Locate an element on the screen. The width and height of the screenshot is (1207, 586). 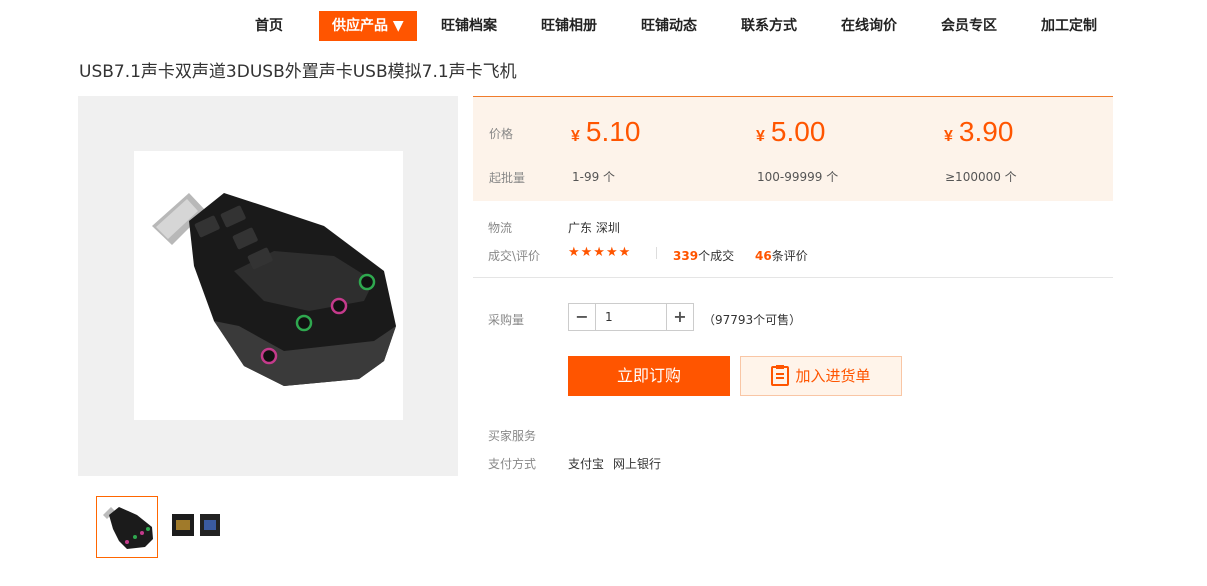
payment-bank: 网上银行 is located at coordinates (637, 464).